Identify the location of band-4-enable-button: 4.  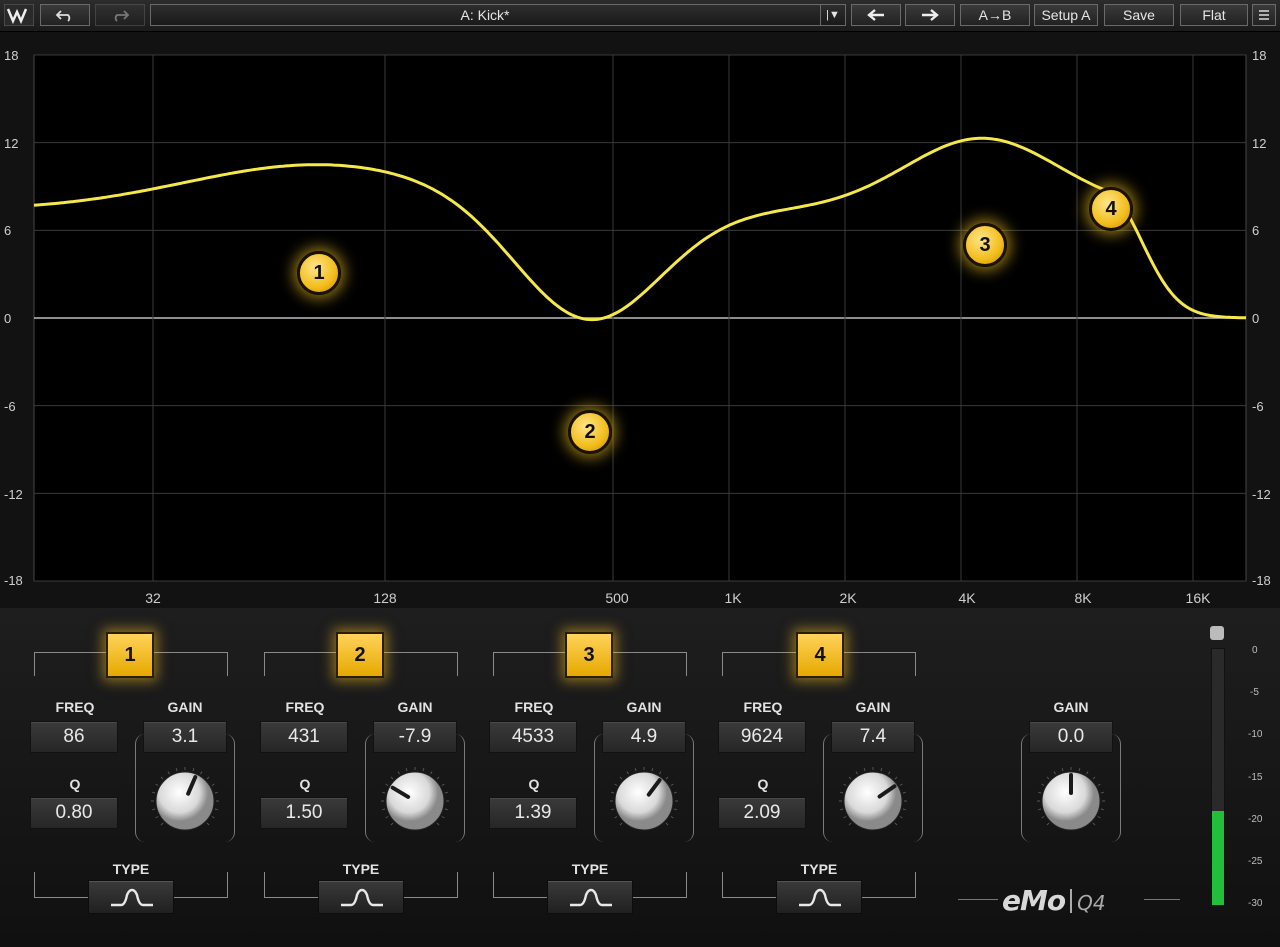
(820, 655).